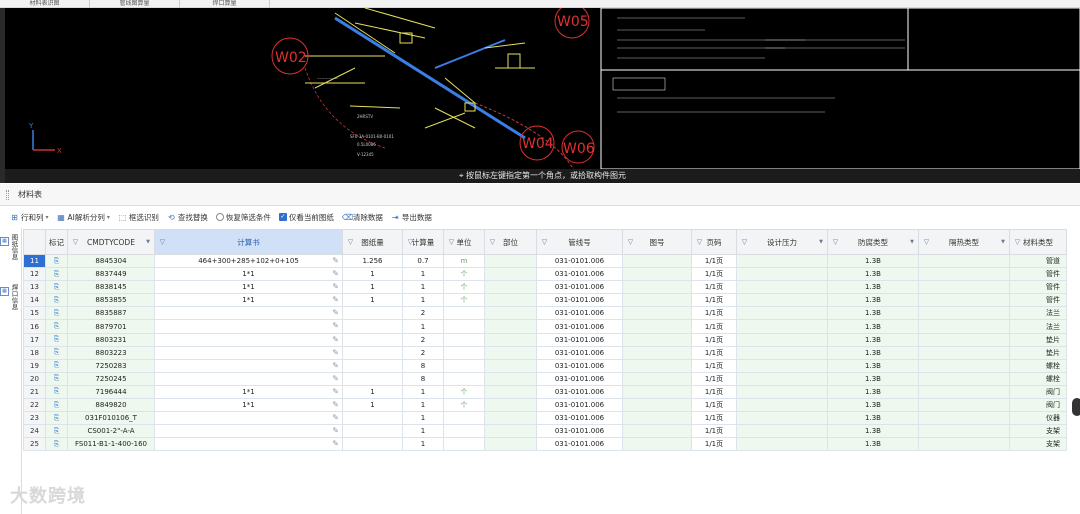  I want to click on table-row: 12 ⎘ 8837449 1*1 ✎ 1 1 个 031-0101.006 1/1页 1.3B 管件, so click(545, 274).